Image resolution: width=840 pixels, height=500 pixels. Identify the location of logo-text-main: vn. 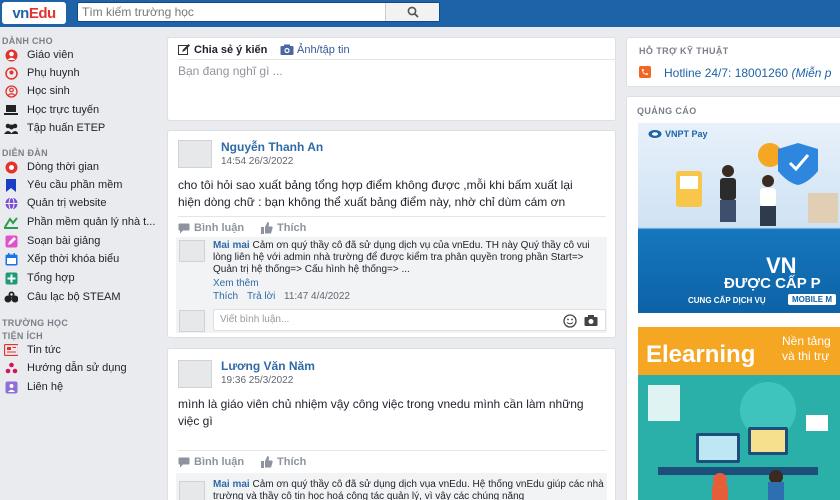
(20, 13).